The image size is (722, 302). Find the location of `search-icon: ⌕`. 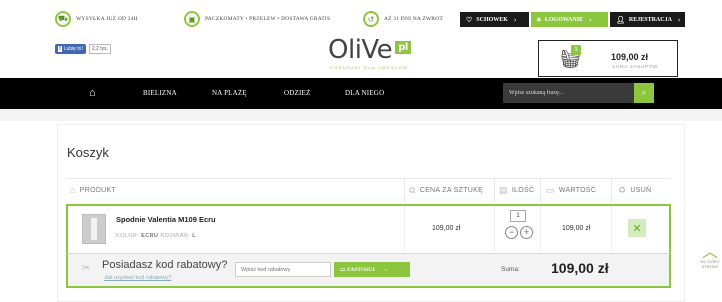

search-icon: ⌕ is located at coordinates (644, 92).